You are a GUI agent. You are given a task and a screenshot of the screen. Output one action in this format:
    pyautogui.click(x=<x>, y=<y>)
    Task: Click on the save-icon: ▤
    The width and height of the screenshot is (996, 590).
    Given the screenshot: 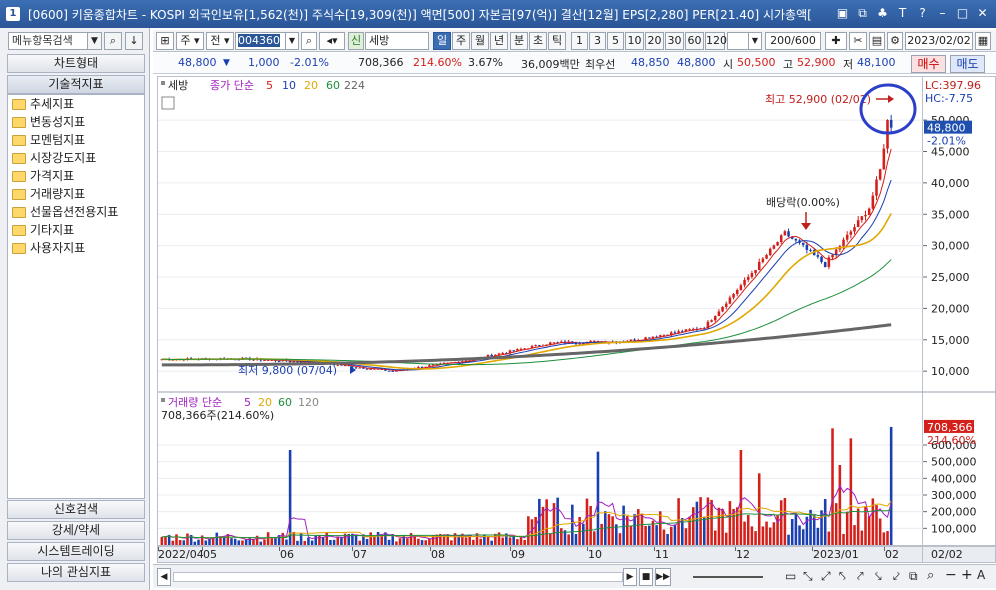 What is the action you would take?
    pyautogui.click(x=877, y=41)
    